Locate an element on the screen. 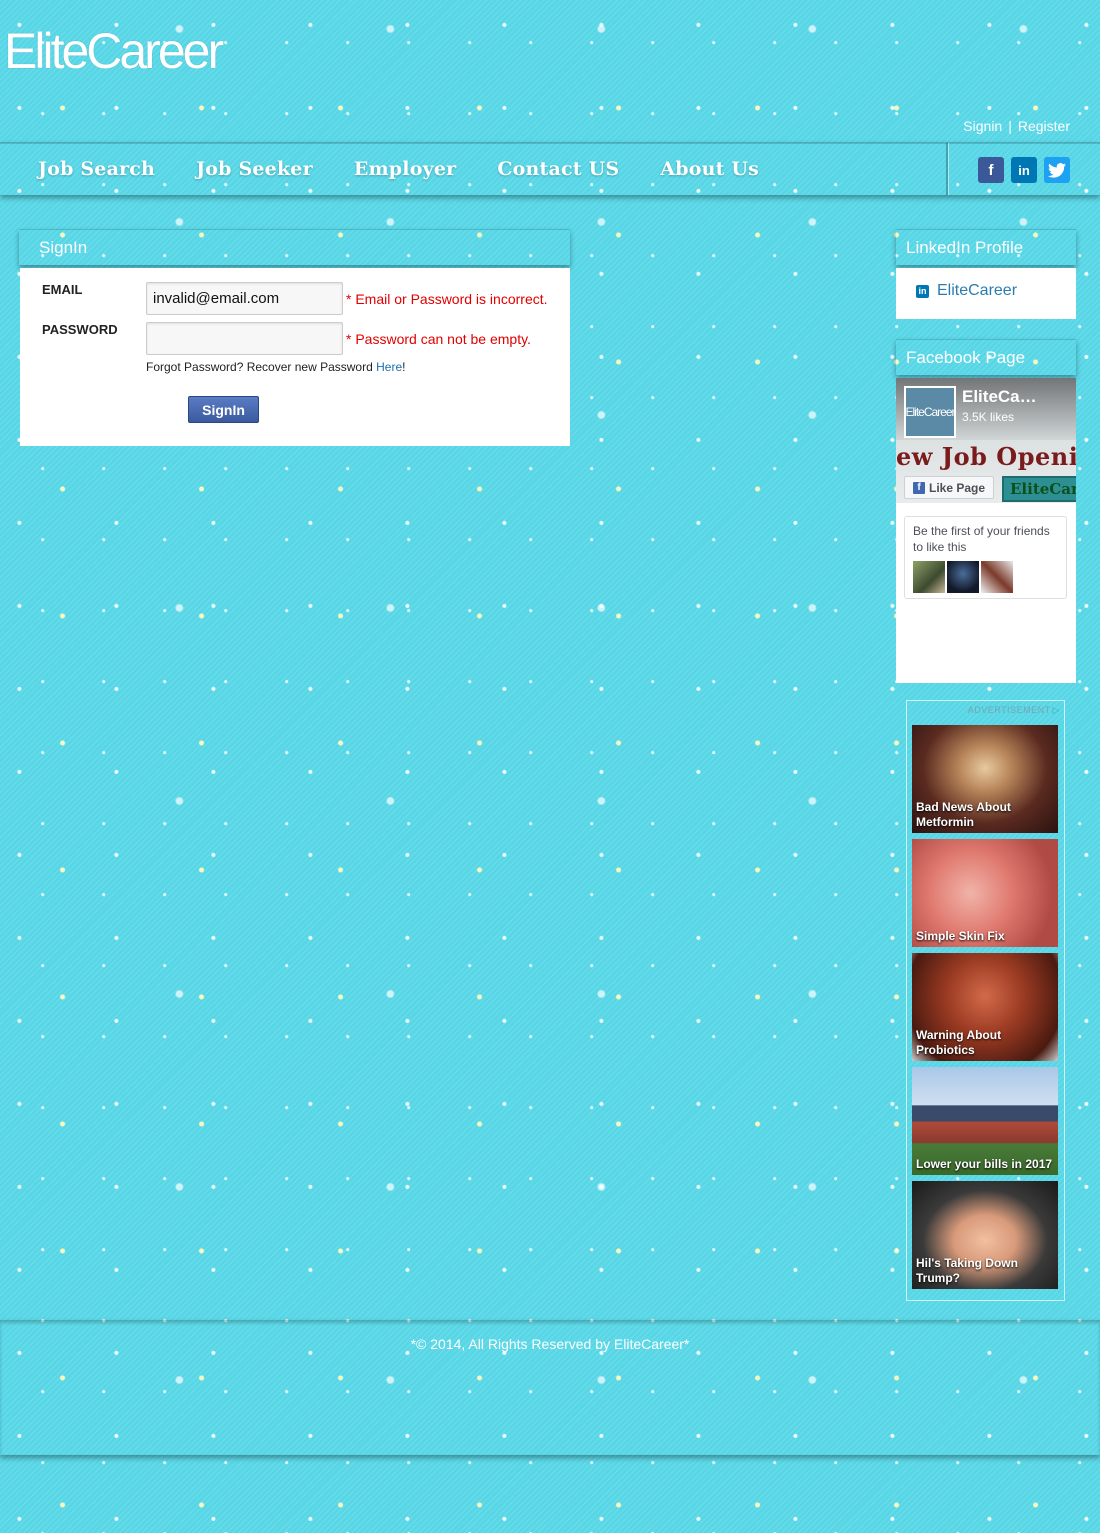 The height and width of the screenshot is (1533, 1100). ad-caption: Lower your bills in 2017 is located at coordinates (984, 1164).